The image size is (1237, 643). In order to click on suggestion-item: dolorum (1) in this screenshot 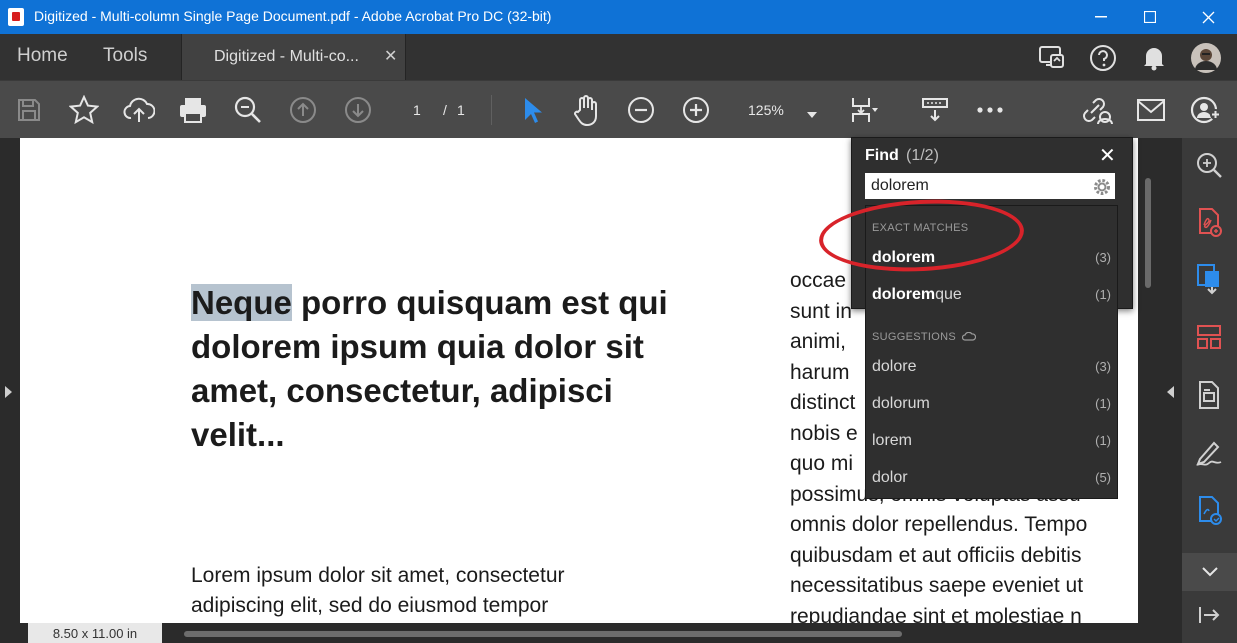, I will do `click(991, 404)`.